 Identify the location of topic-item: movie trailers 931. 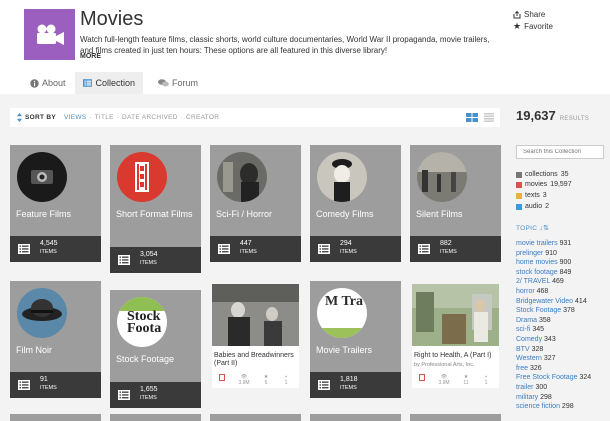
(563, 244).